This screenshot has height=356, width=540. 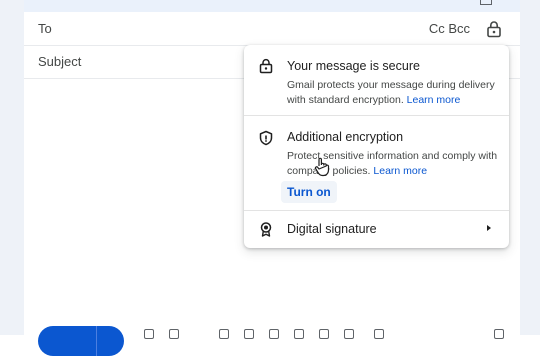 What do you see at coordinates (309, 192) in the screenshot?
I see `turn-on-button: Turn on` at bounding box center [309, 192].